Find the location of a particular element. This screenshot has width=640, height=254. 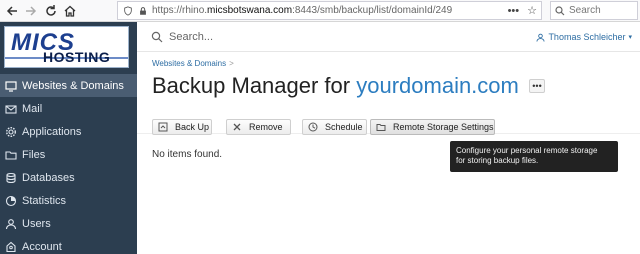

tooltip-line-2: for storing backup files. is located at coordinates (497, 160).